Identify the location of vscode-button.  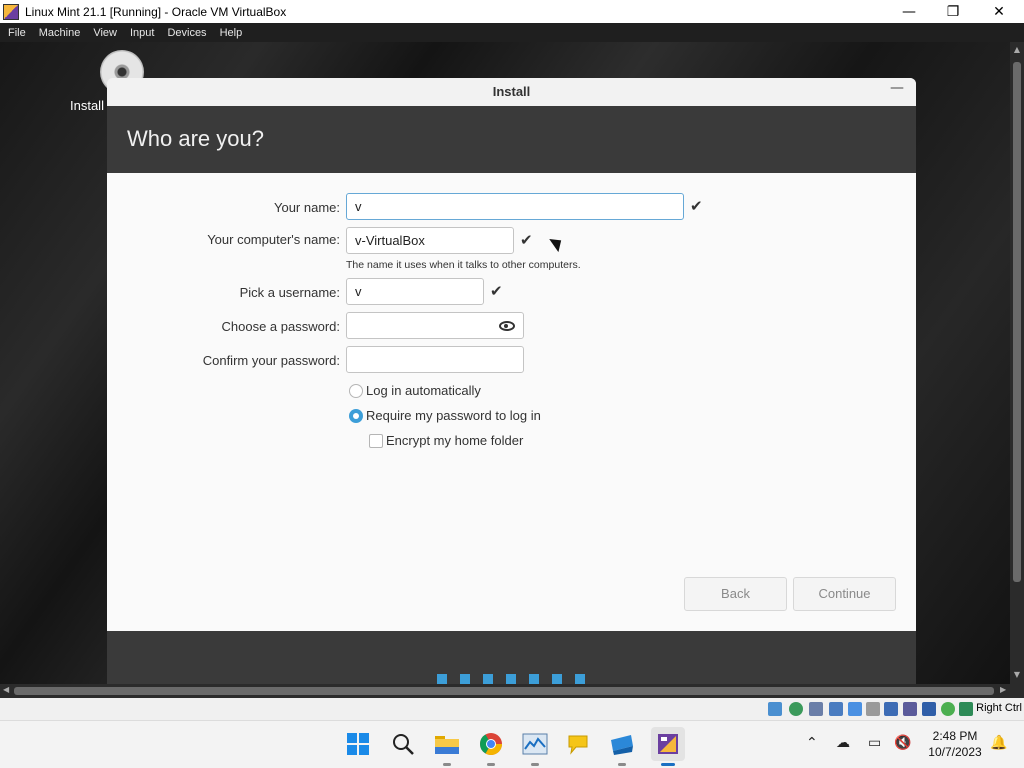
(622, 744).